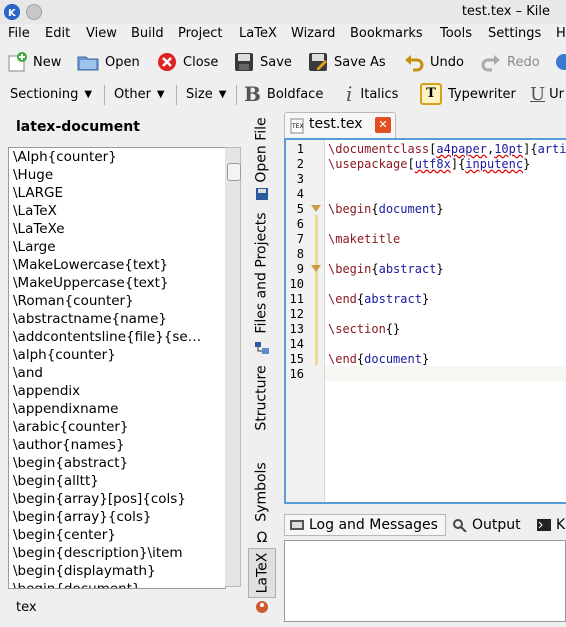 The image size is (566, 627). I want to click on tab-latex: LaTeX, so click(262, 573).